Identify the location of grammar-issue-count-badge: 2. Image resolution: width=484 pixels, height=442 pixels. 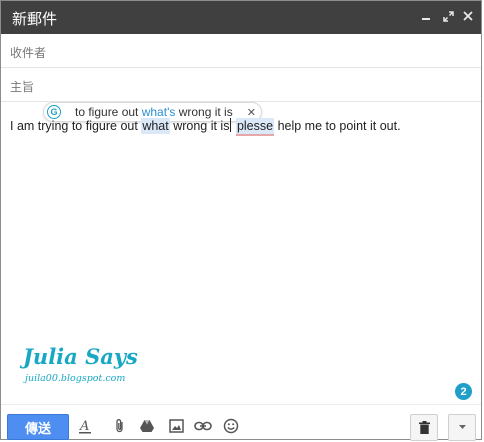
(463, 391).